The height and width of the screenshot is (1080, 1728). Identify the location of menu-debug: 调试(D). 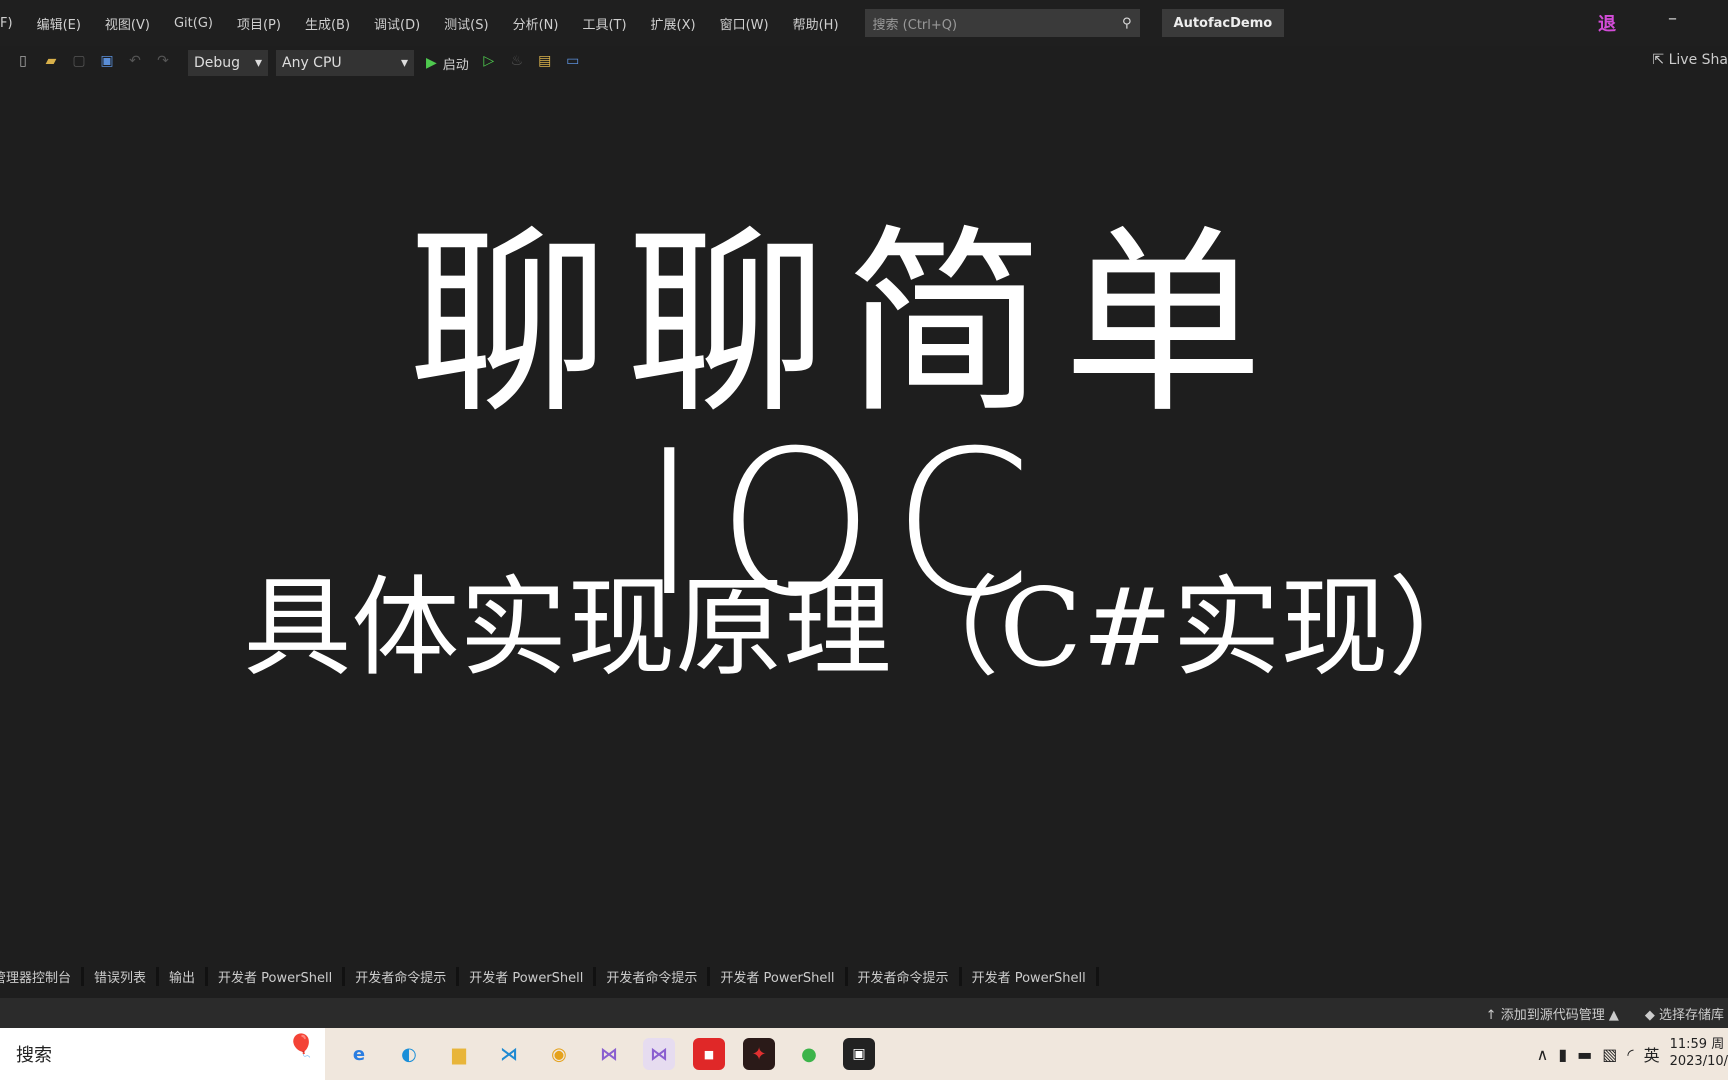
(397, 23).